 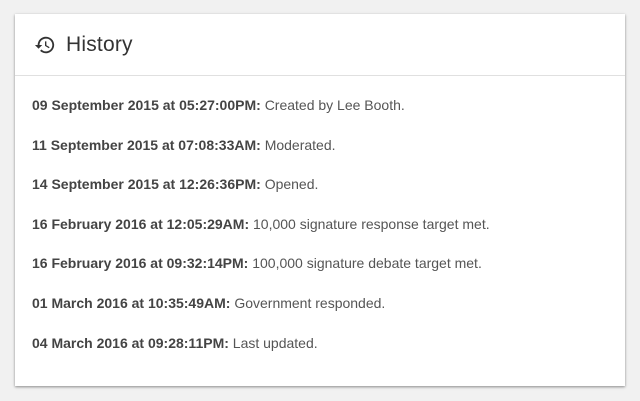 I want to click on history-icon, so click(x=45, y=45).